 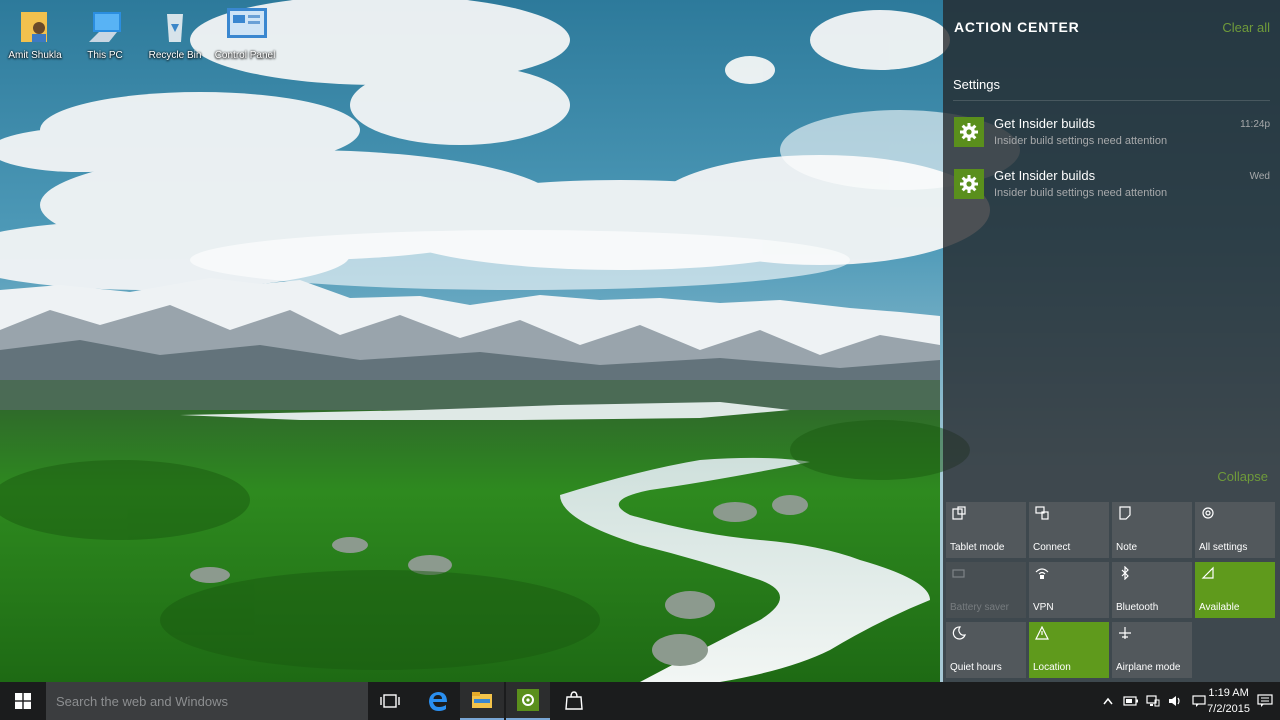 I want to click on quick-action-quiet-hours: Quiet hours, so click(x=986, y=650).